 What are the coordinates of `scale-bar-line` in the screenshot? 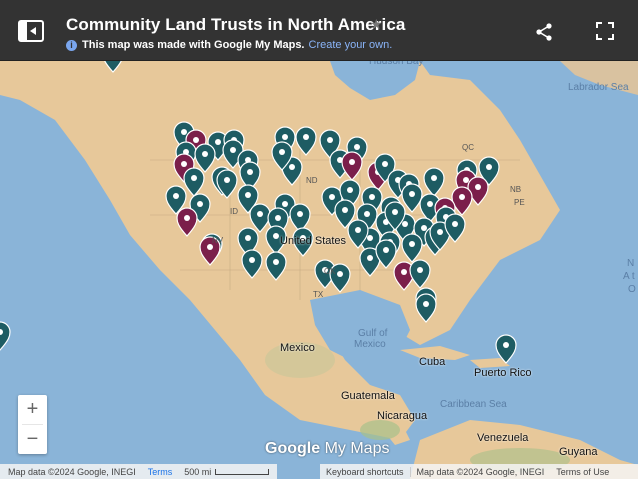 It's located at (242, 471).